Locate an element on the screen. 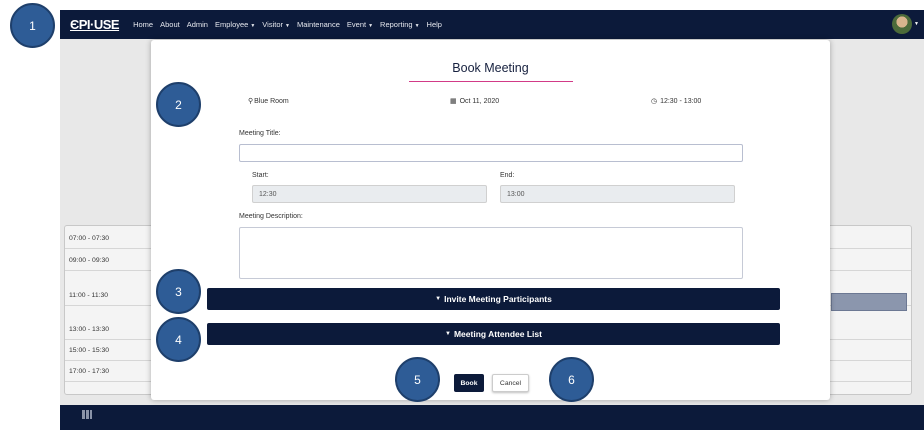 The image size is (924, 430). time-slot-label: 11:00 - 11:30 is located at coordinates (89, 295).